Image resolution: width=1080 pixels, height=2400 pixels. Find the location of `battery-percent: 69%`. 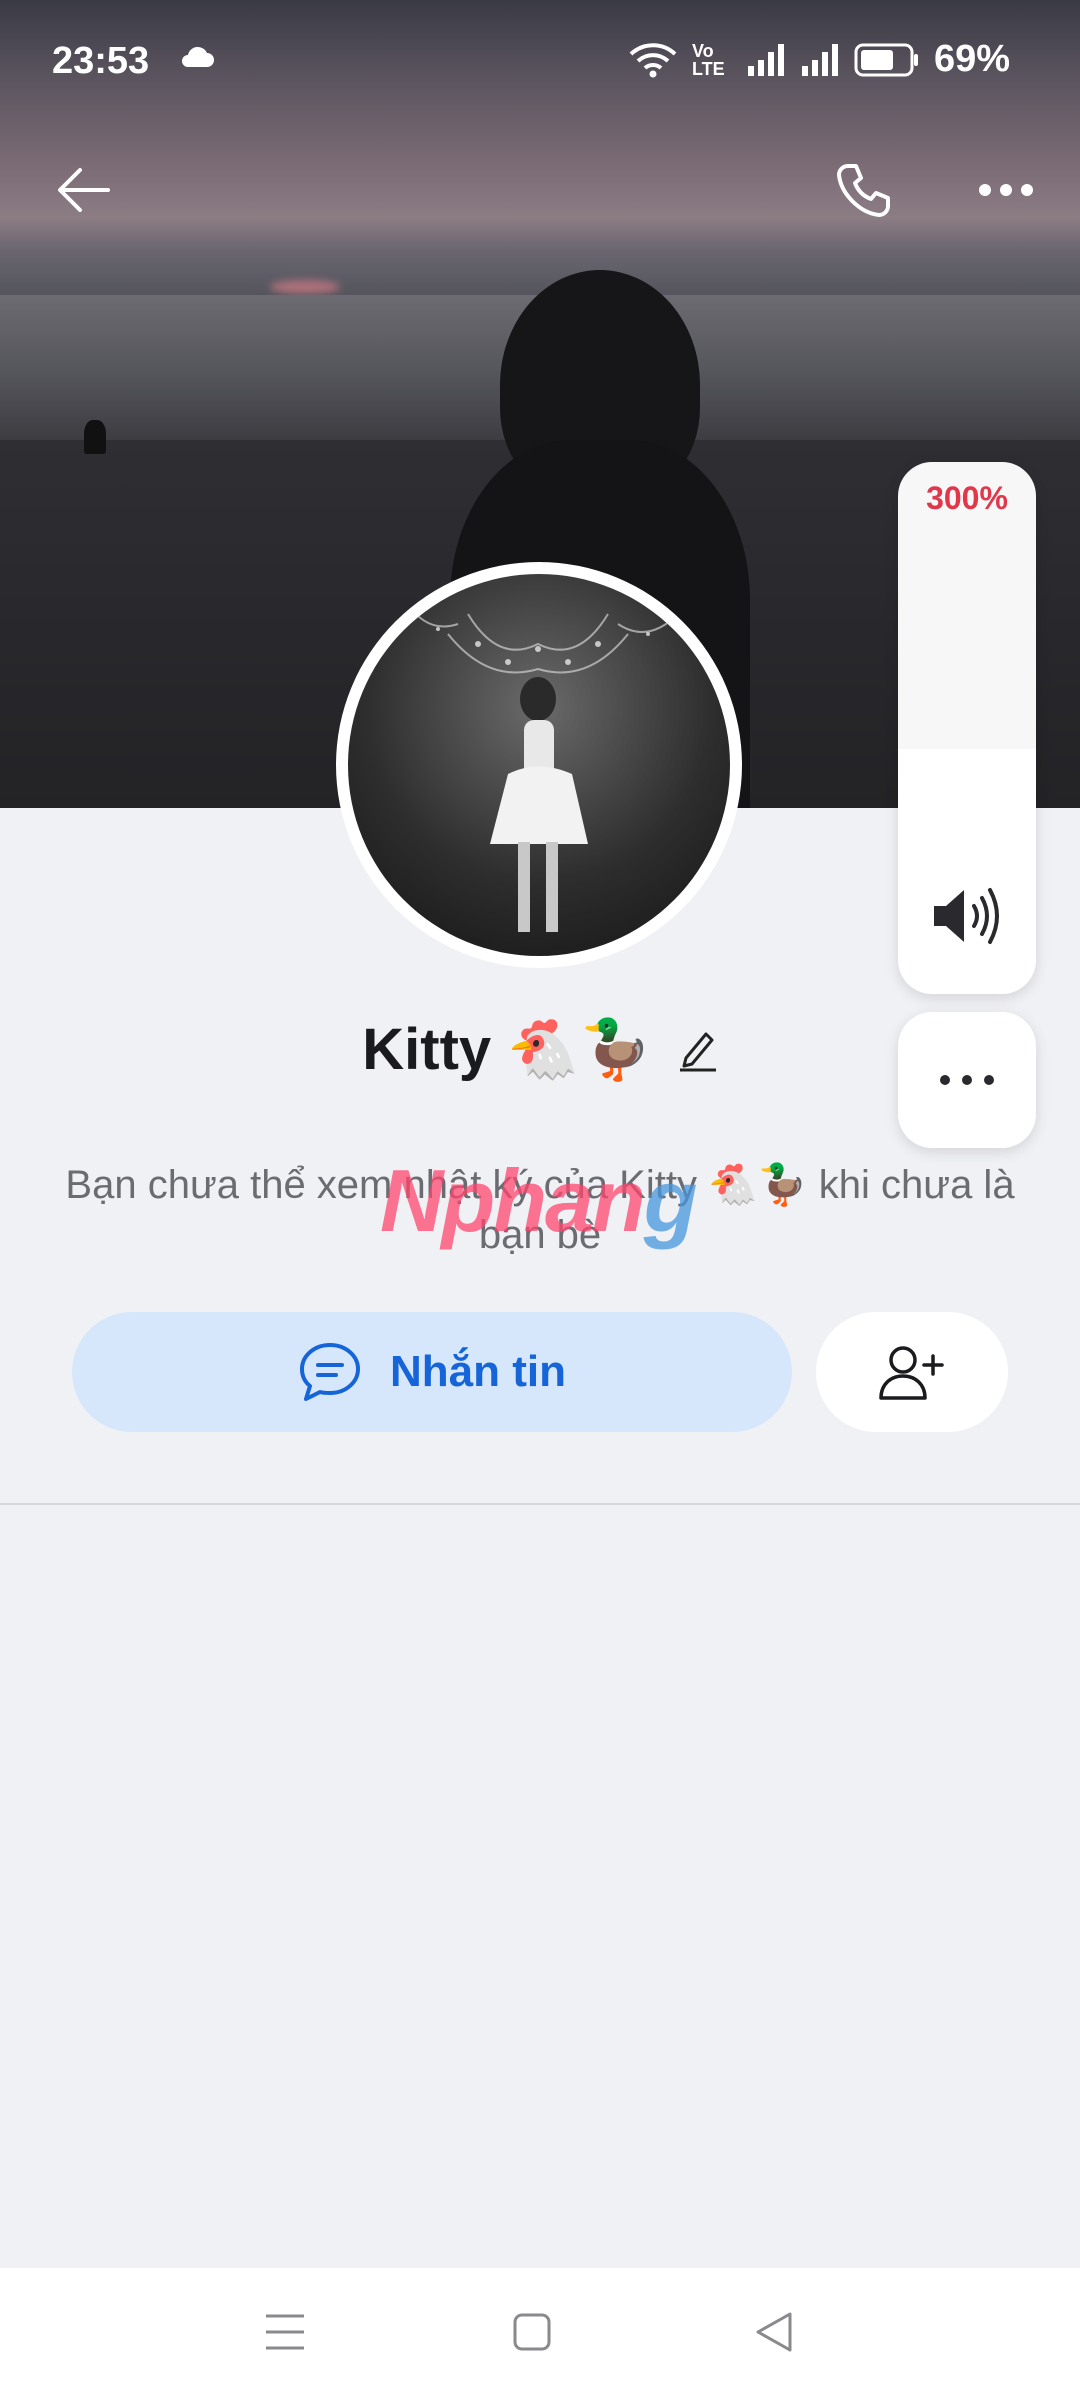

battery-percent: 69% is located at coordinates (971, 59).